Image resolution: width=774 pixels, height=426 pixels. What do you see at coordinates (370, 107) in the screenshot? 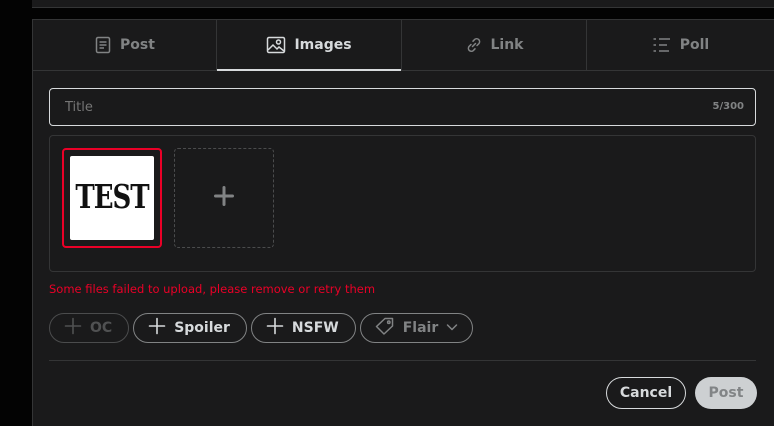
I see `title-input` at bounding box center [370, 107].